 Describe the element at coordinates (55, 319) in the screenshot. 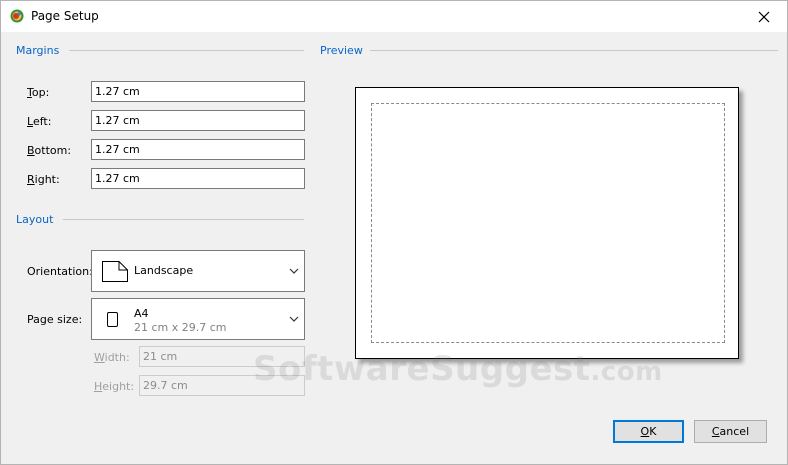

I see `page-size-label: Page size:` at that location.